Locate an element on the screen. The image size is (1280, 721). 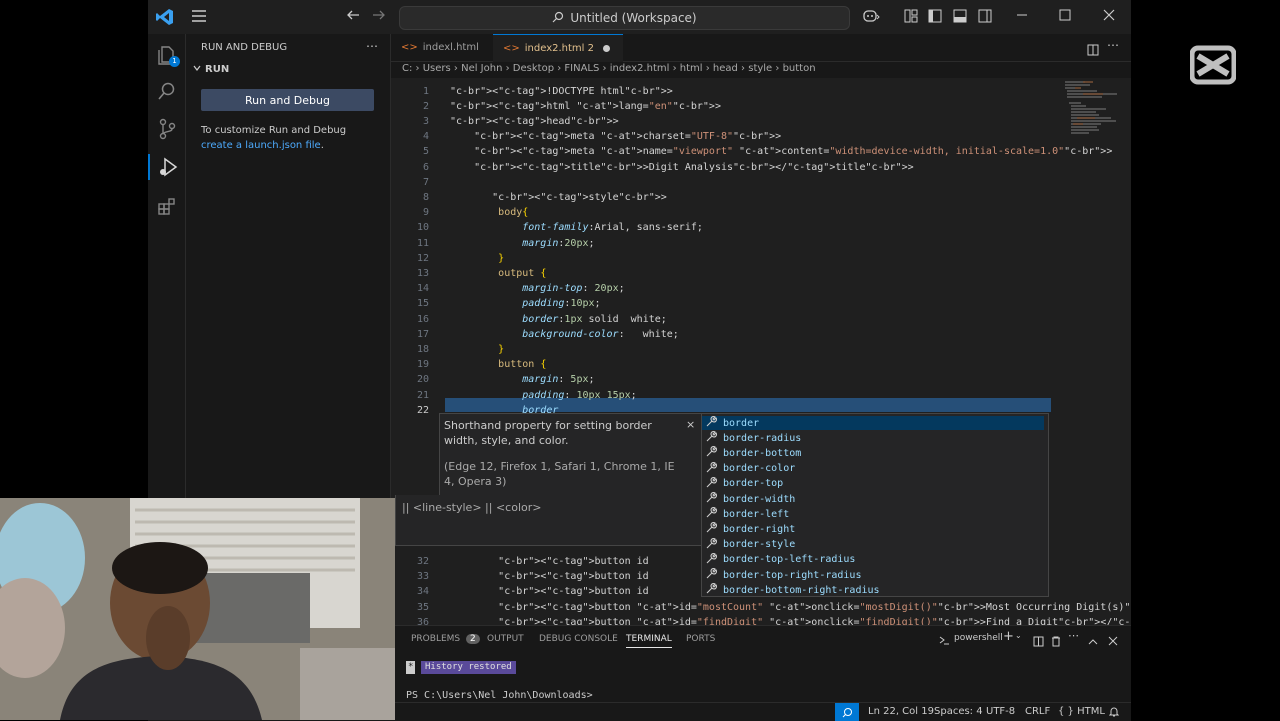
suggestion-item: border-width is located at coordinates (750, 498).